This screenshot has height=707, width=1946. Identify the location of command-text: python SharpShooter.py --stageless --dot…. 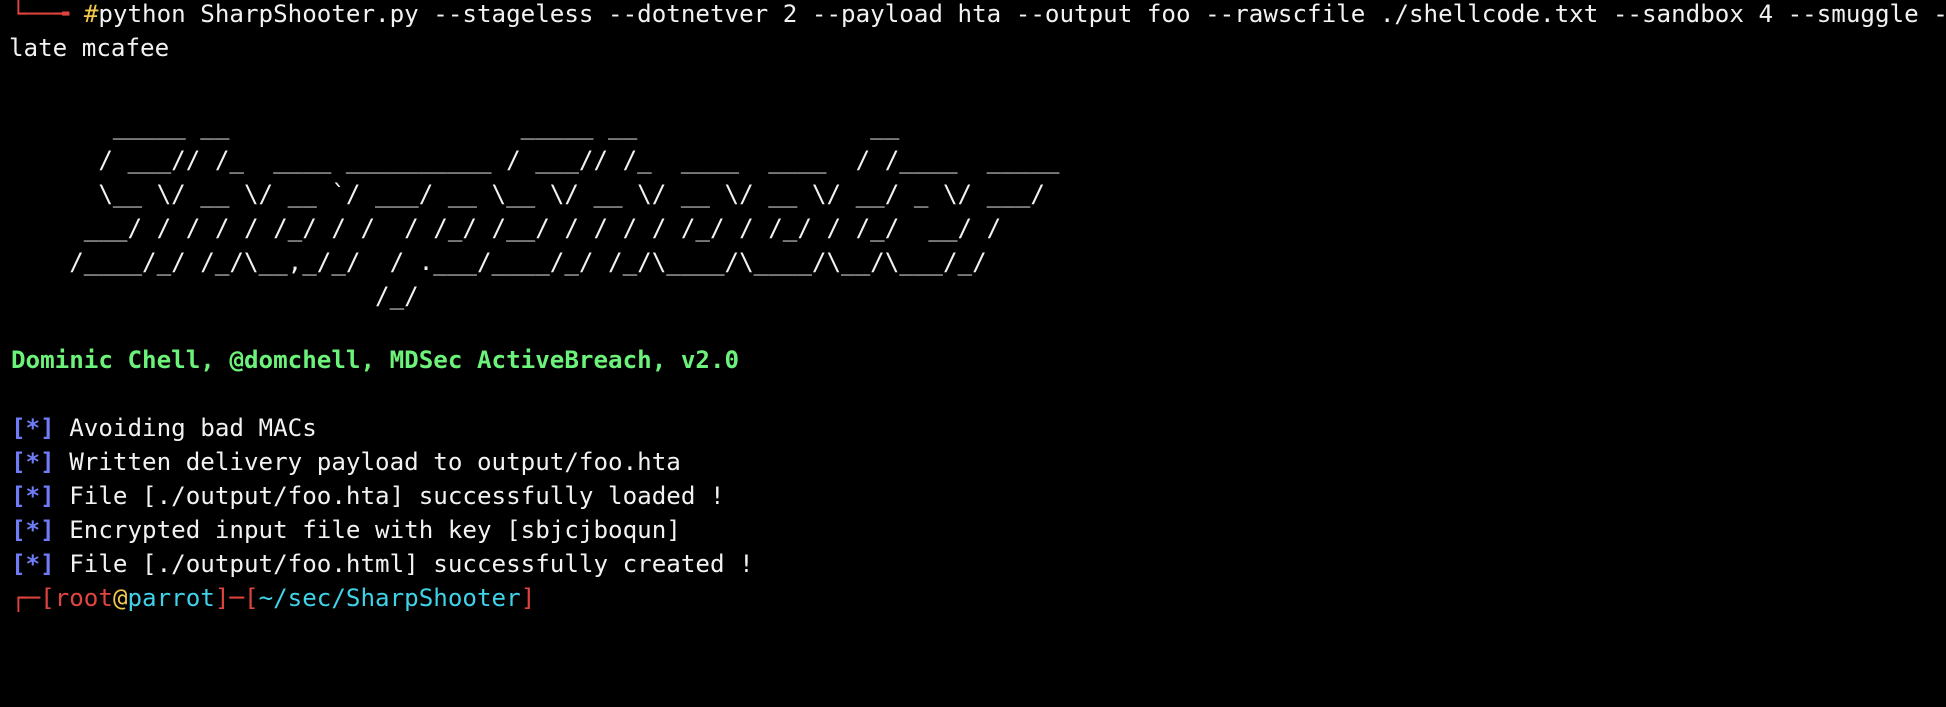
(1022, 14).